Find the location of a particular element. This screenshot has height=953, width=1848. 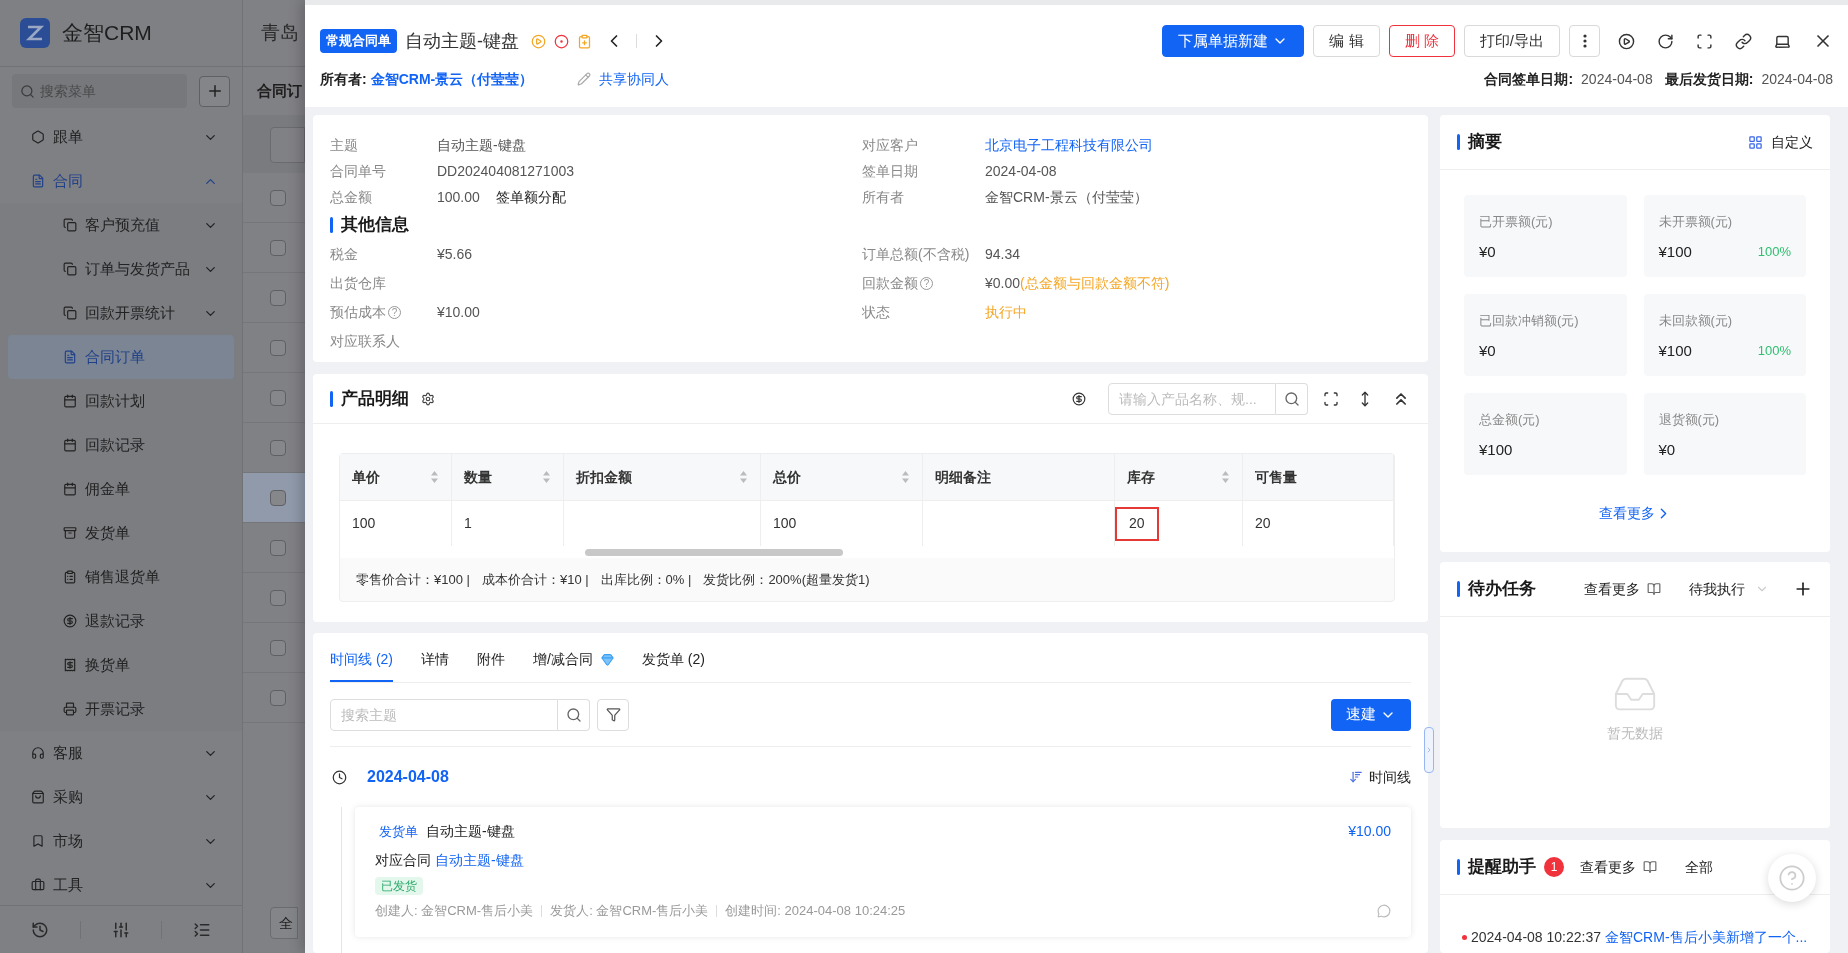

menu-item: 佣金单 is located at coordinates (121, 489).